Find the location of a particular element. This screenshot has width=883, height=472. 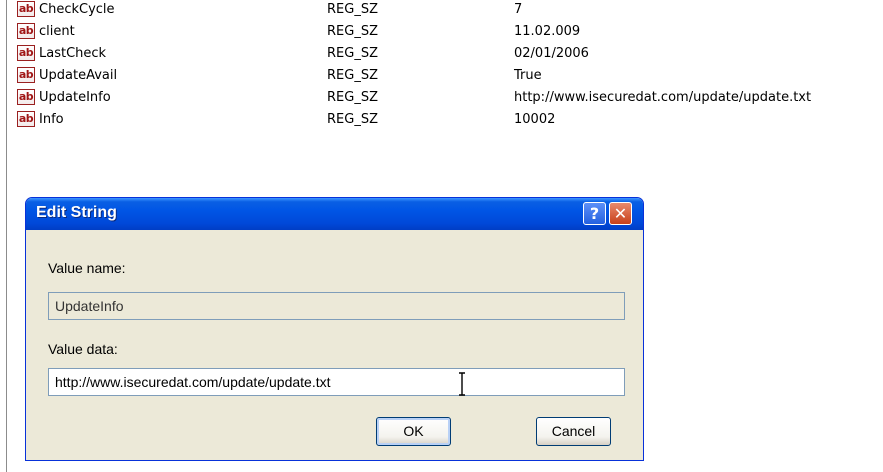

registry-row: ab client REG_SZ 11.02.009 is located at coordinates (450, 33).